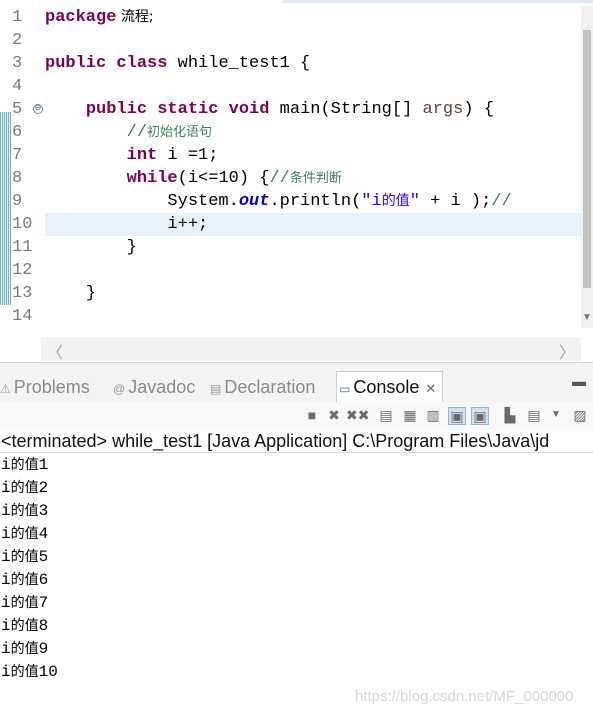 This screenshot has height=718, width=593. I want to click on close-icon: ✕, so click(430, 388).